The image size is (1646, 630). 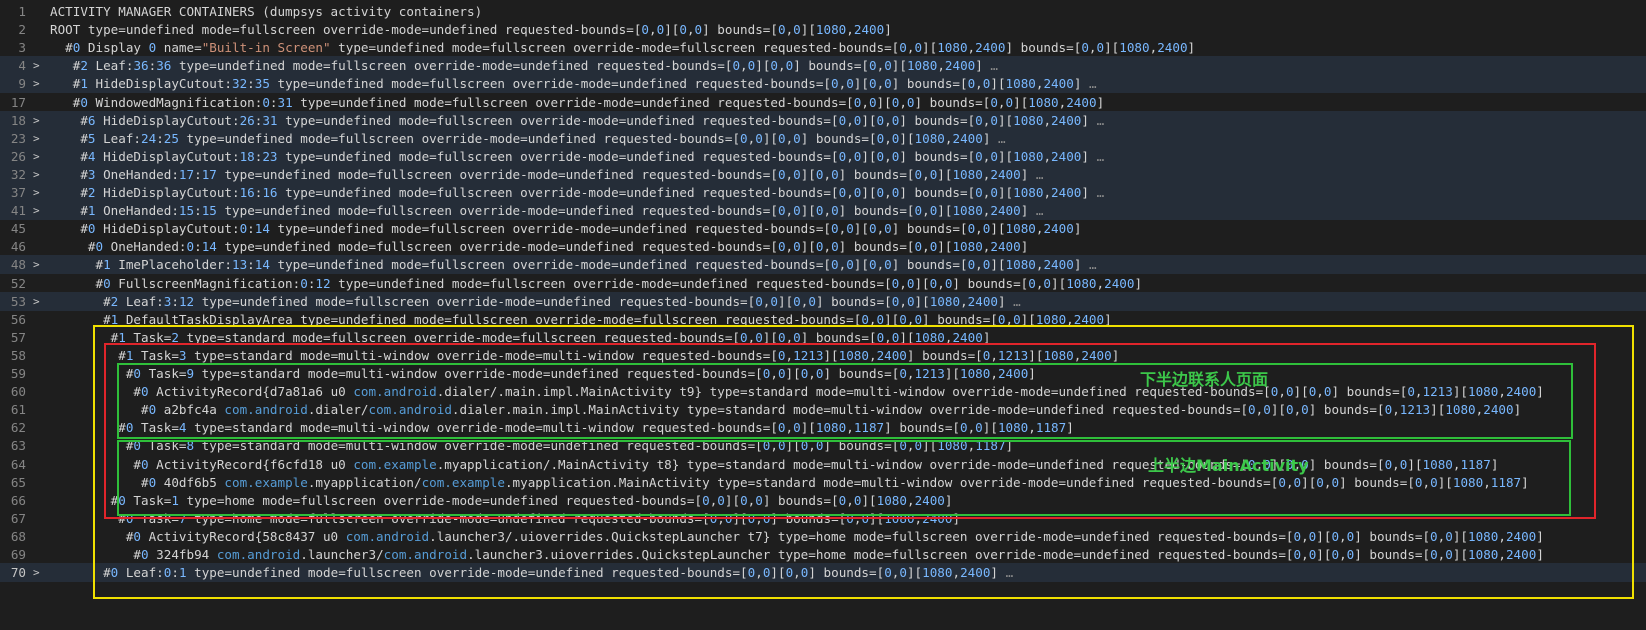 I want to click on annotation-bottom-contacts: 下半边联系人页面, so click(x=1204, y=379).